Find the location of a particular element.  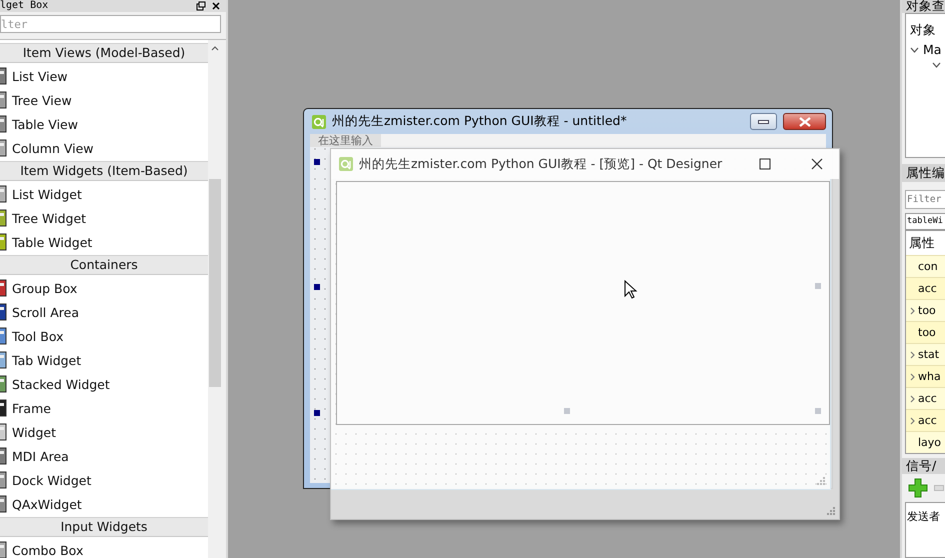

window-title: 州的先生zmister.com Python GUI教程 - untitled* is located at coordinates (480, 121).